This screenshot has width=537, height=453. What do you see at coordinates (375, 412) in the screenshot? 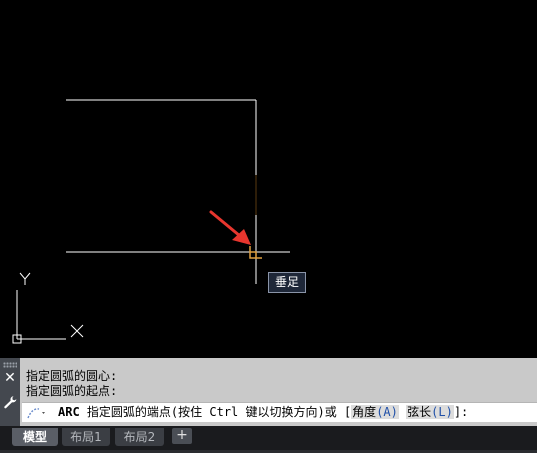
I see `option-angle: 角度(A)` at bounding box center [375, 412].